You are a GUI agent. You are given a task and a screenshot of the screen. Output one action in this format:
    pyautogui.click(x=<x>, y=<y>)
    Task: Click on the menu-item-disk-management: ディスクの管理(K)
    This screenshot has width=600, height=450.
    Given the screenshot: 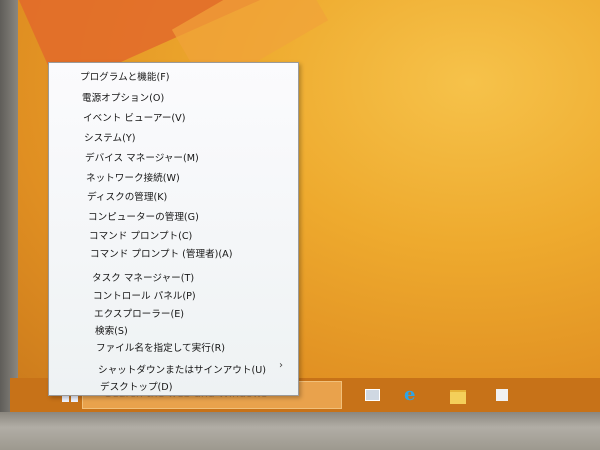 What is the action you would take?
    pyautogui.click(x=173, y=196)
    